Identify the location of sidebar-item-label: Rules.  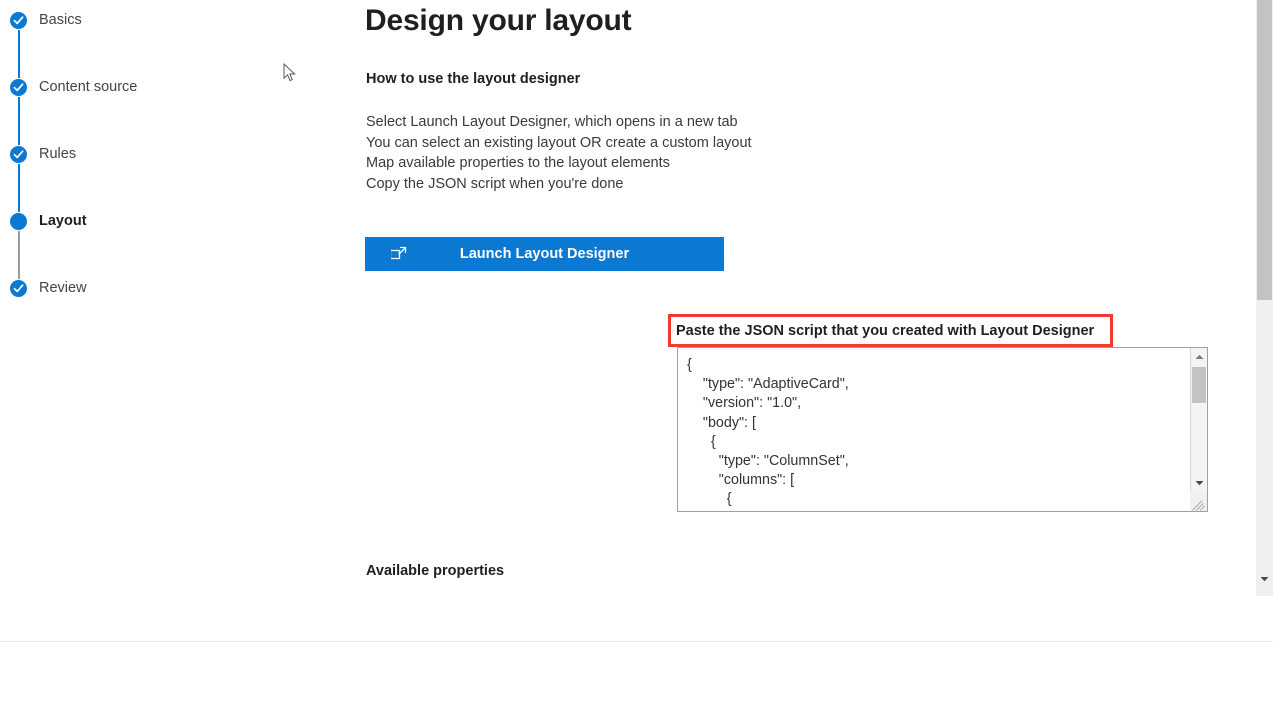
(58, 154).